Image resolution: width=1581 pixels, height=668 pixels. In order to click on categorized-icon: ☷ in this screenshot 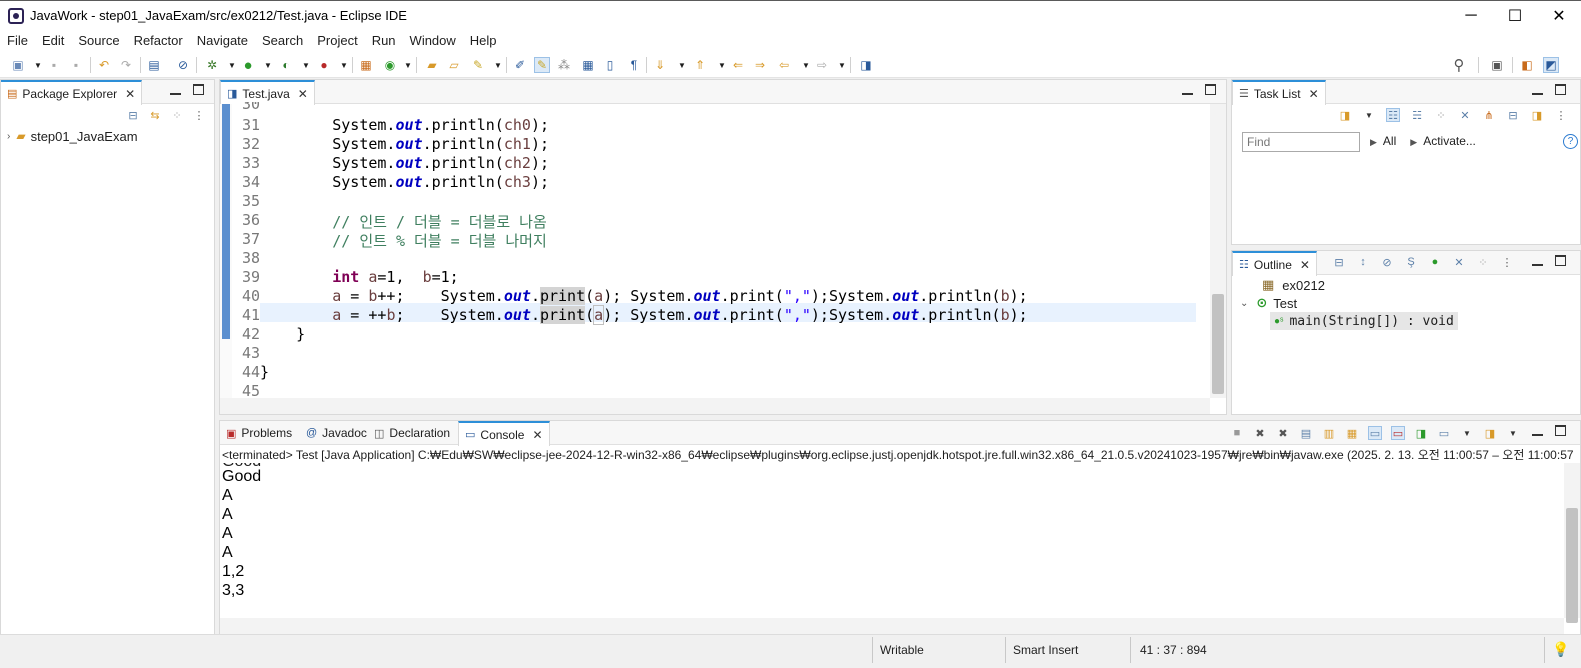, I will do `click(1393, 115)`.